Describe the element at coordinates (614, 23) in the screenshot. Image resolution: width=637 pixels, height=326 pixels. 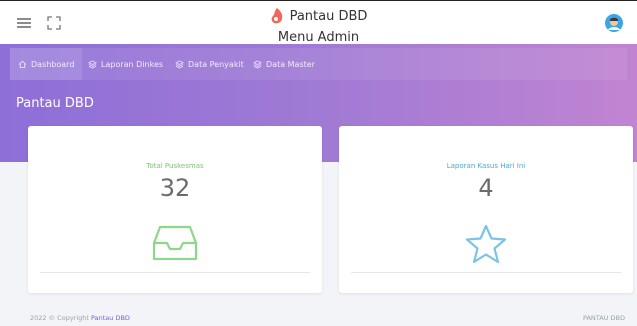
I see `user-avatar-icon` at that location.